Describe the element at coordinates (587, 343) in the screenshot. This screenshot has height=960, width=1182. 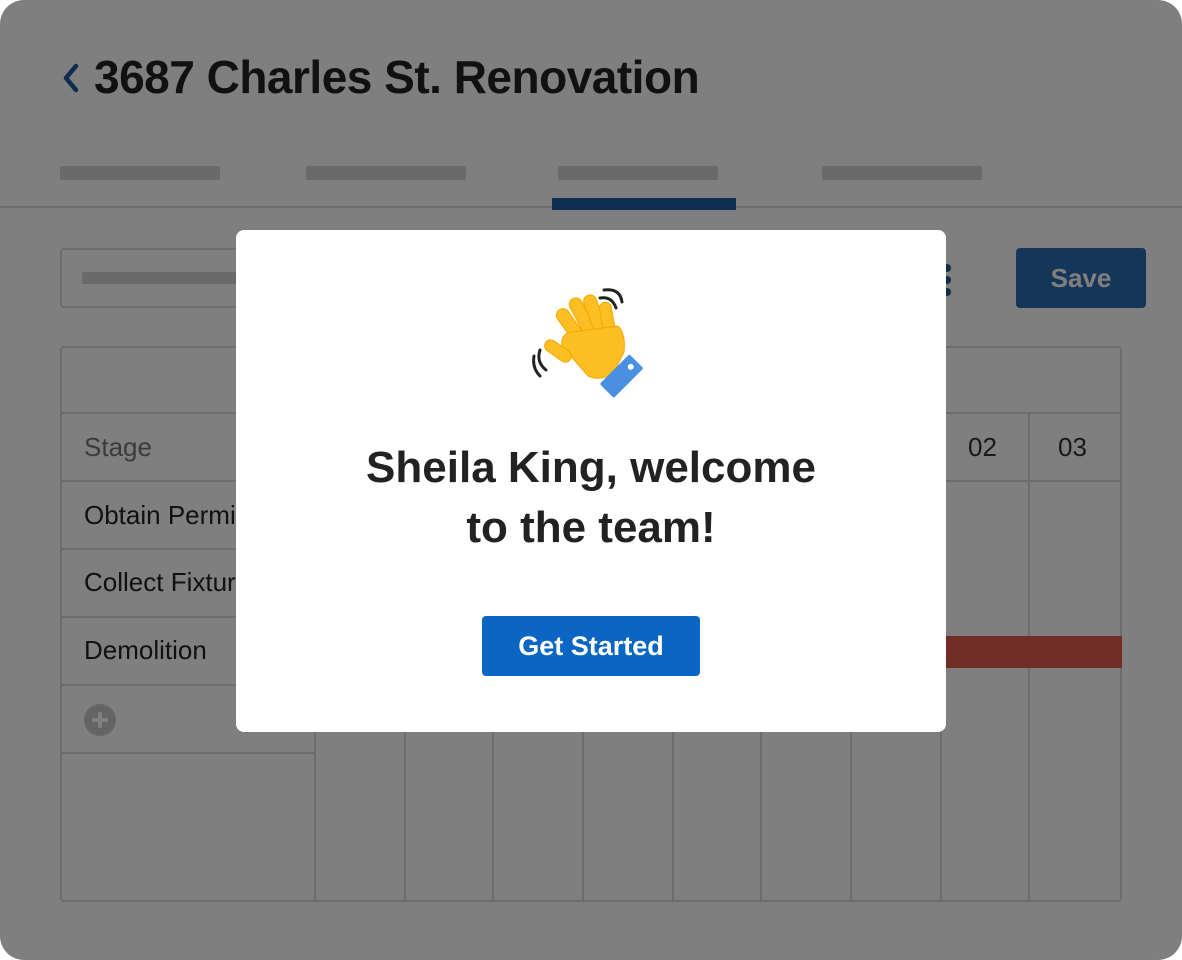
I see `waving-hand-icon` at that location.